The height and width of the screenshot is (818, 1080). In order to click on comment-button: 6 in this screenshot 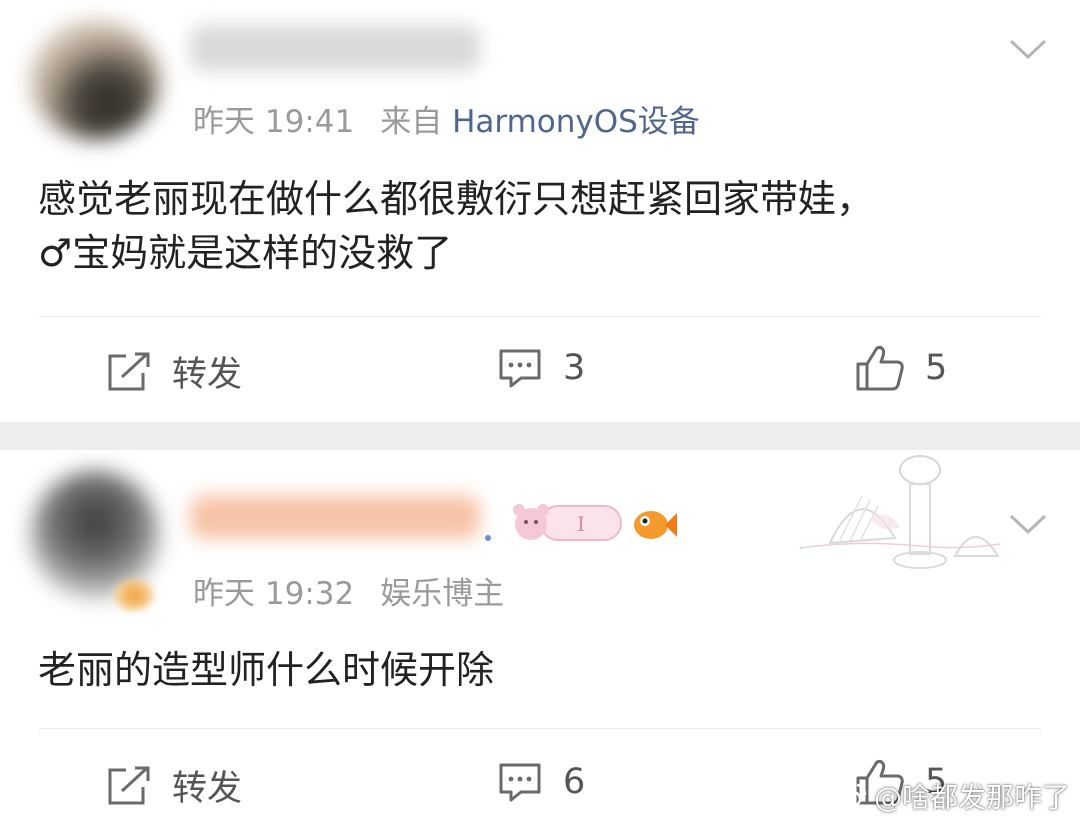, I will do `click(541, 782)`.